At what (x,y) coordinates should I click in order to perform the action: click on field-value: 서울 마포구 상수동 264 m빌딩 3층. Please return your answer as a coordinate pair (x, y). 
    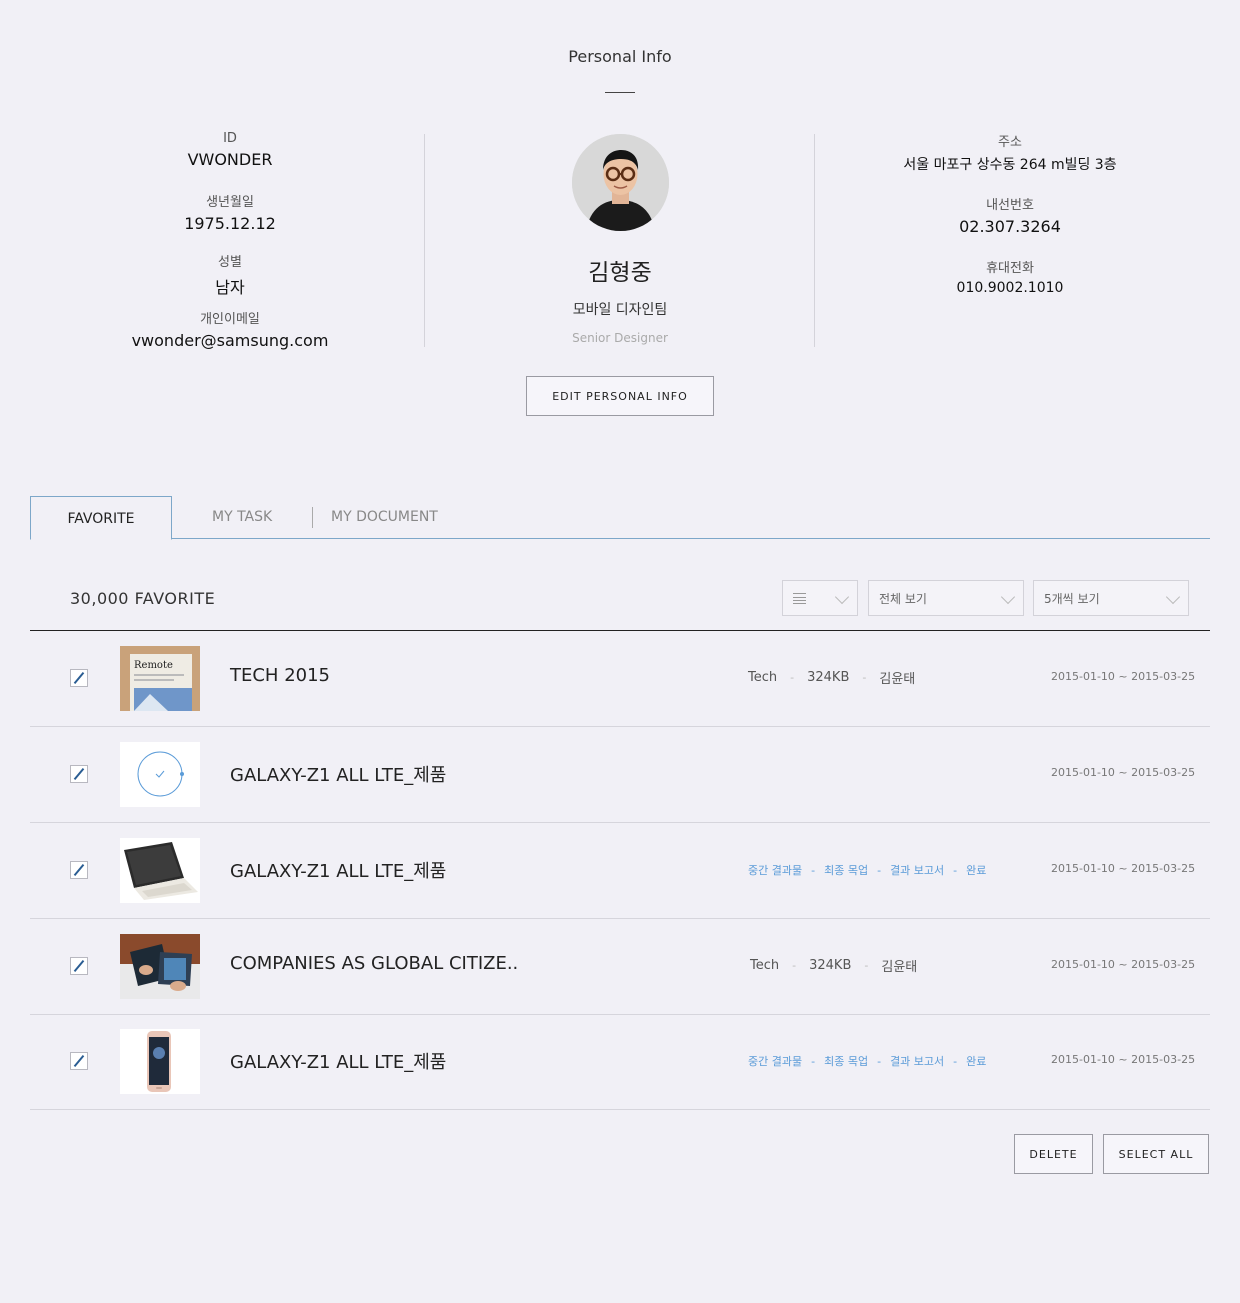
    Looking at the image, I should click on (1010, 165).